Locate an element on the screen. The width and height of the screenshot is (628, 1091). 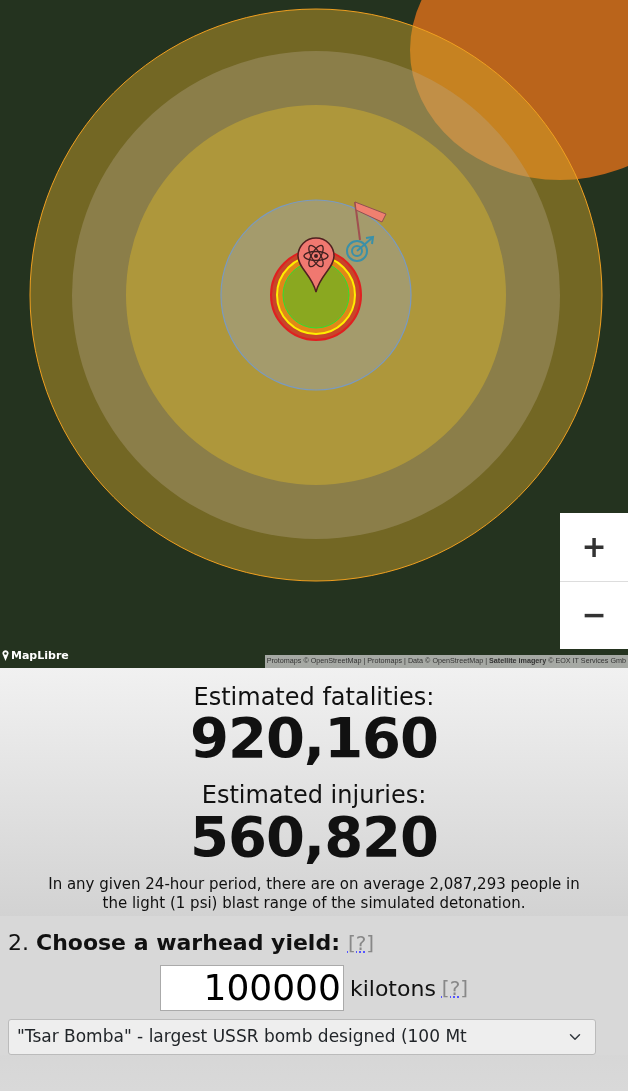
preset-dropdown: "Tsar Bomba" - largest USSR bomb designed (100 Mt is located at coordinates (302, 1037).